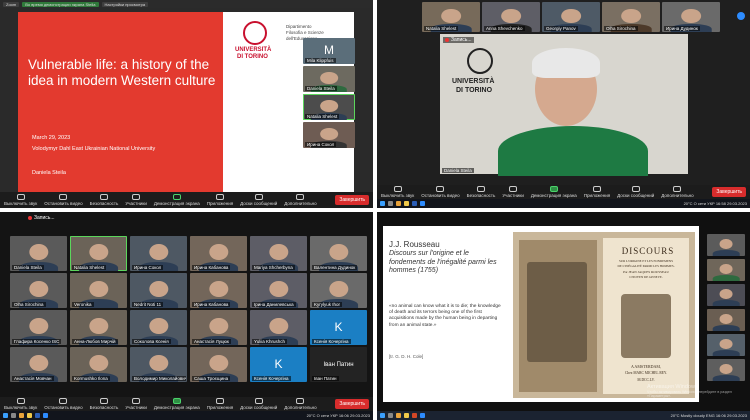  I want to click on participant-name: Іван Патин, so click(325, 378).